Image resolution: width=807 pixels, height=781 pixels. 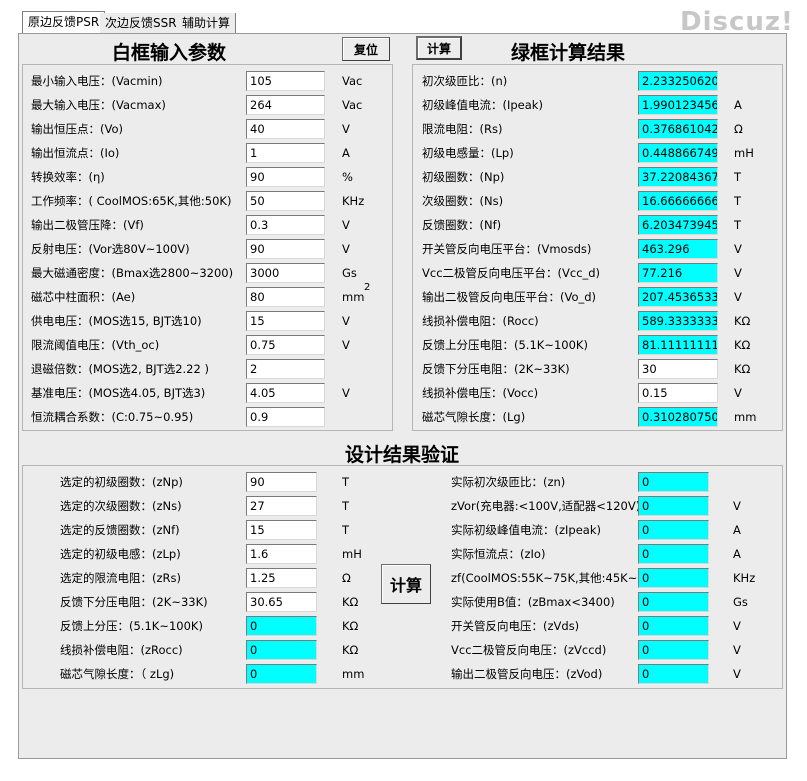 I want to click on result-row-unit: mm, so click(x=745, y=417).